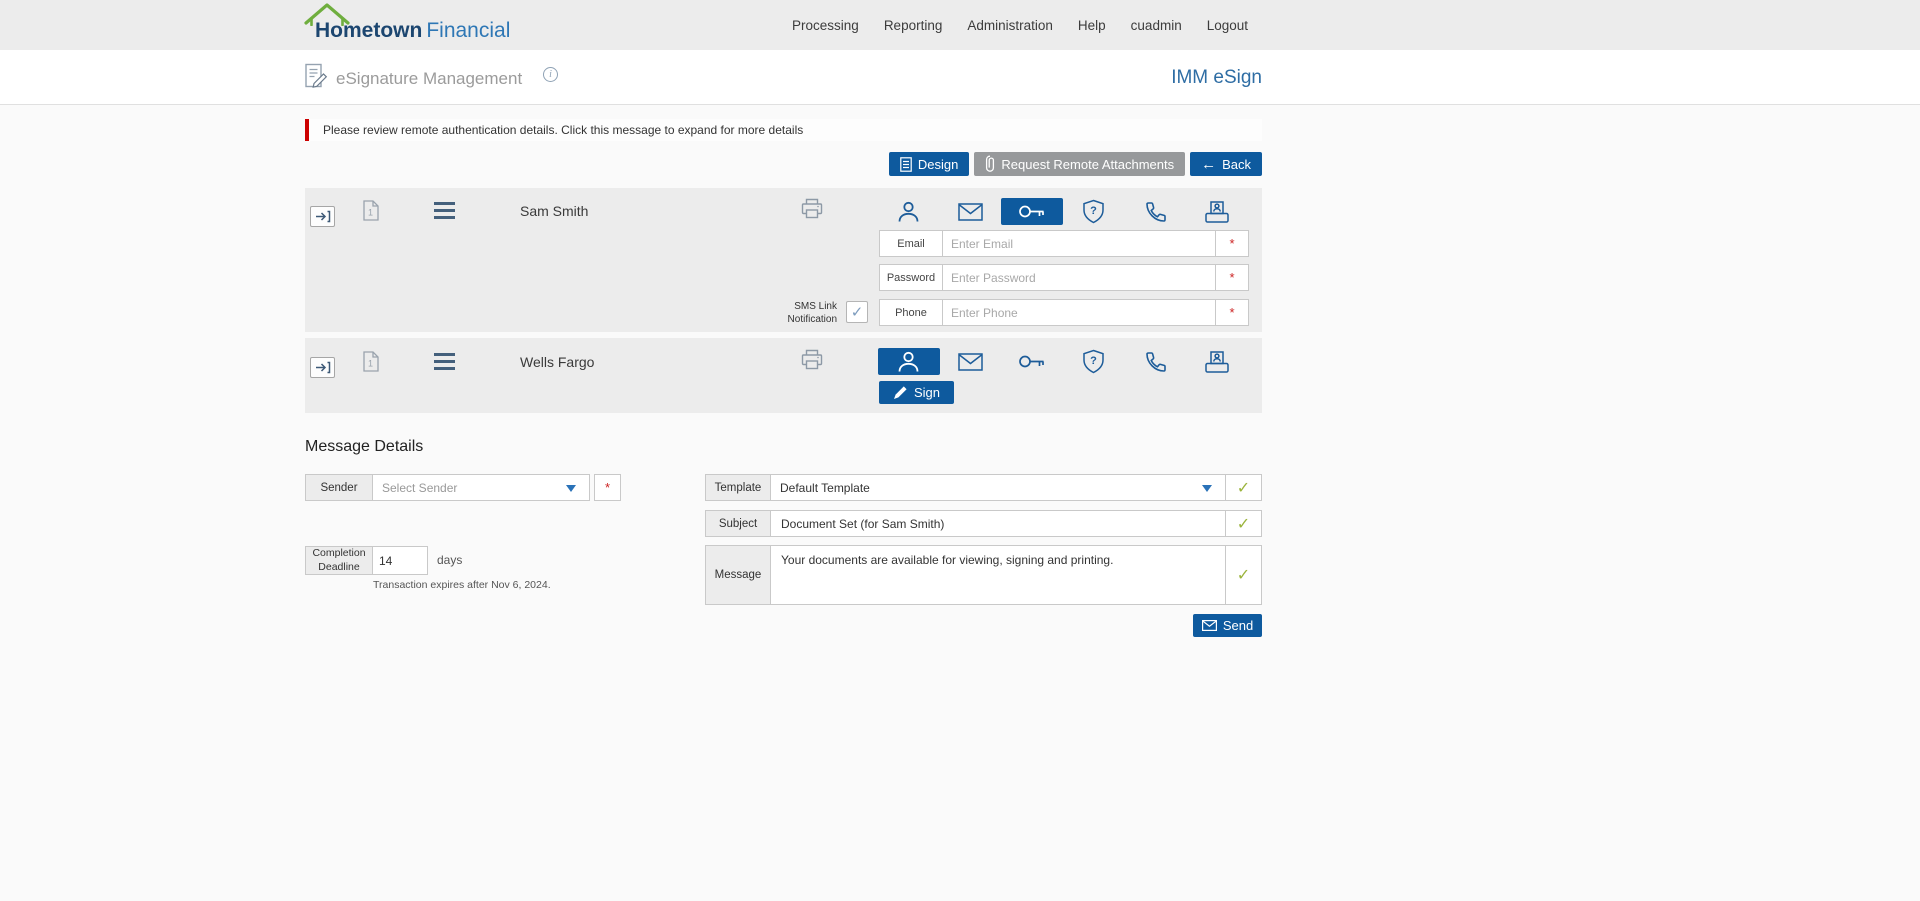  I want to click on signer-name: Sam Smith, so click(554, 211).